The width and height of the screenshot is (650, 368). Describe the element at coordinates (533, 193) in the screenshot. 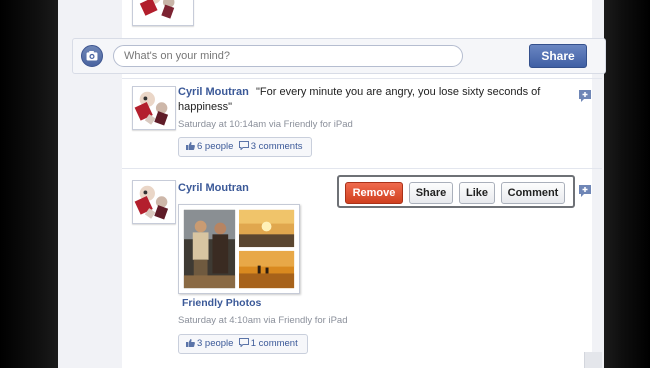

I see `comment-button: Comment` at that location.